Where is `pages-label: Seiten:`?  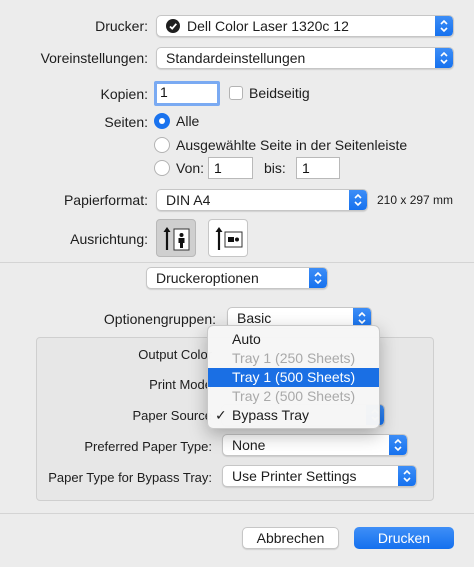 pages-label: Seiten: is located at coordinates (126, 122).